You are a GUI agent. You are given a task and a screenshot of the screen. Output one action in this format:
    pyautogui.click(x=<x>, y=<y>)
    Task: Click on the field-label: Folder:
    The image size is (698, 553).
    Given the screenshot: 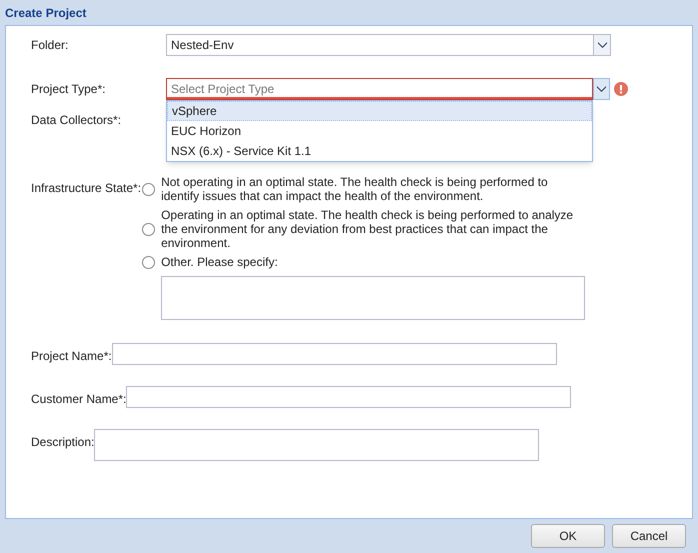 What is the action you would take?
    pyautogui.click(x=50, y=45)
    